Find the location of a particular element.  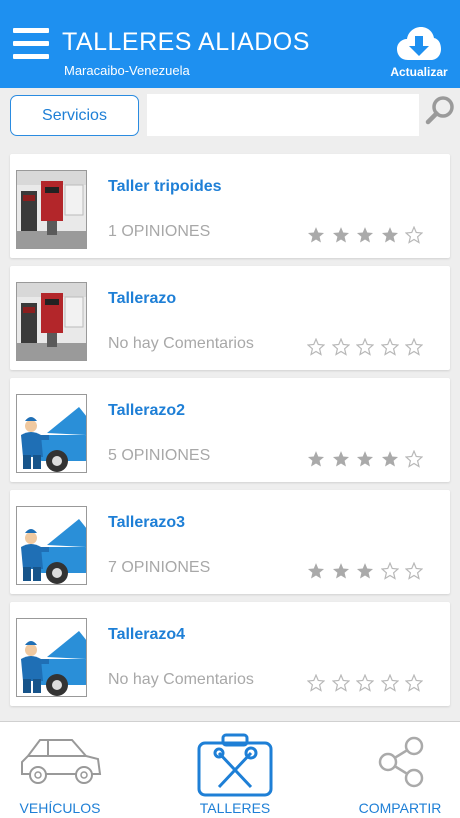

workshop-card: Tallerazo No hay Comentarios is located at coordinates (230, 318).